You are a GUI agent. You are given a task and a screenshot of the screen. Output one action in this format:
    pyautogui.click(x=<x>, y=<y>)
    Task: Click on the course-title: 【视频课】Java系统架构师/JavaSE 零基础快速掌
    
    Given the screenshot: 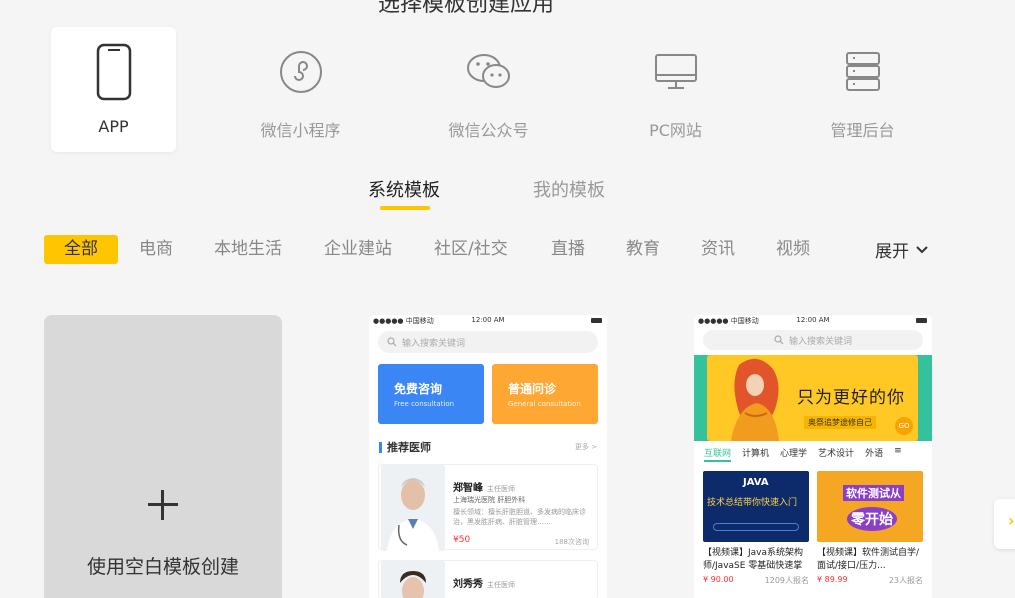 What is the action you would take?
    pyautogui.click(x=753, y=559)
    